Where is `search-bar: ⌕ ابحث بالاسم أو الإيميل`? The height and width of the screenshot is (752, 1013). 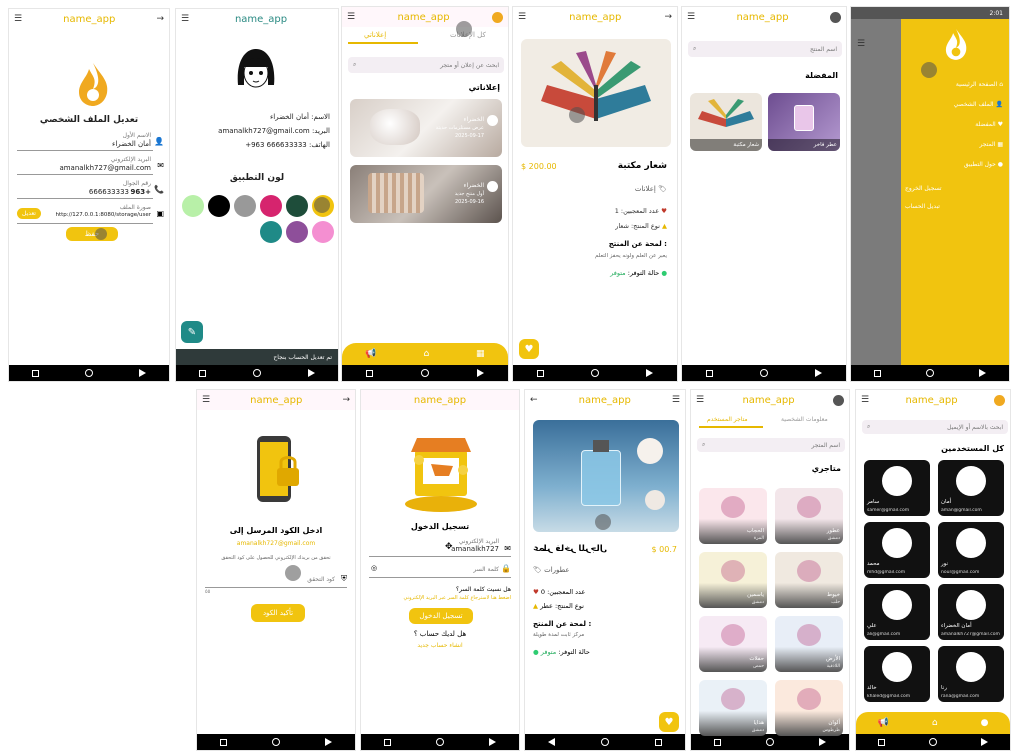
search-bar: ⌕ ابحث بالاسم أو الإيميل is located at coordinates (935, 427).